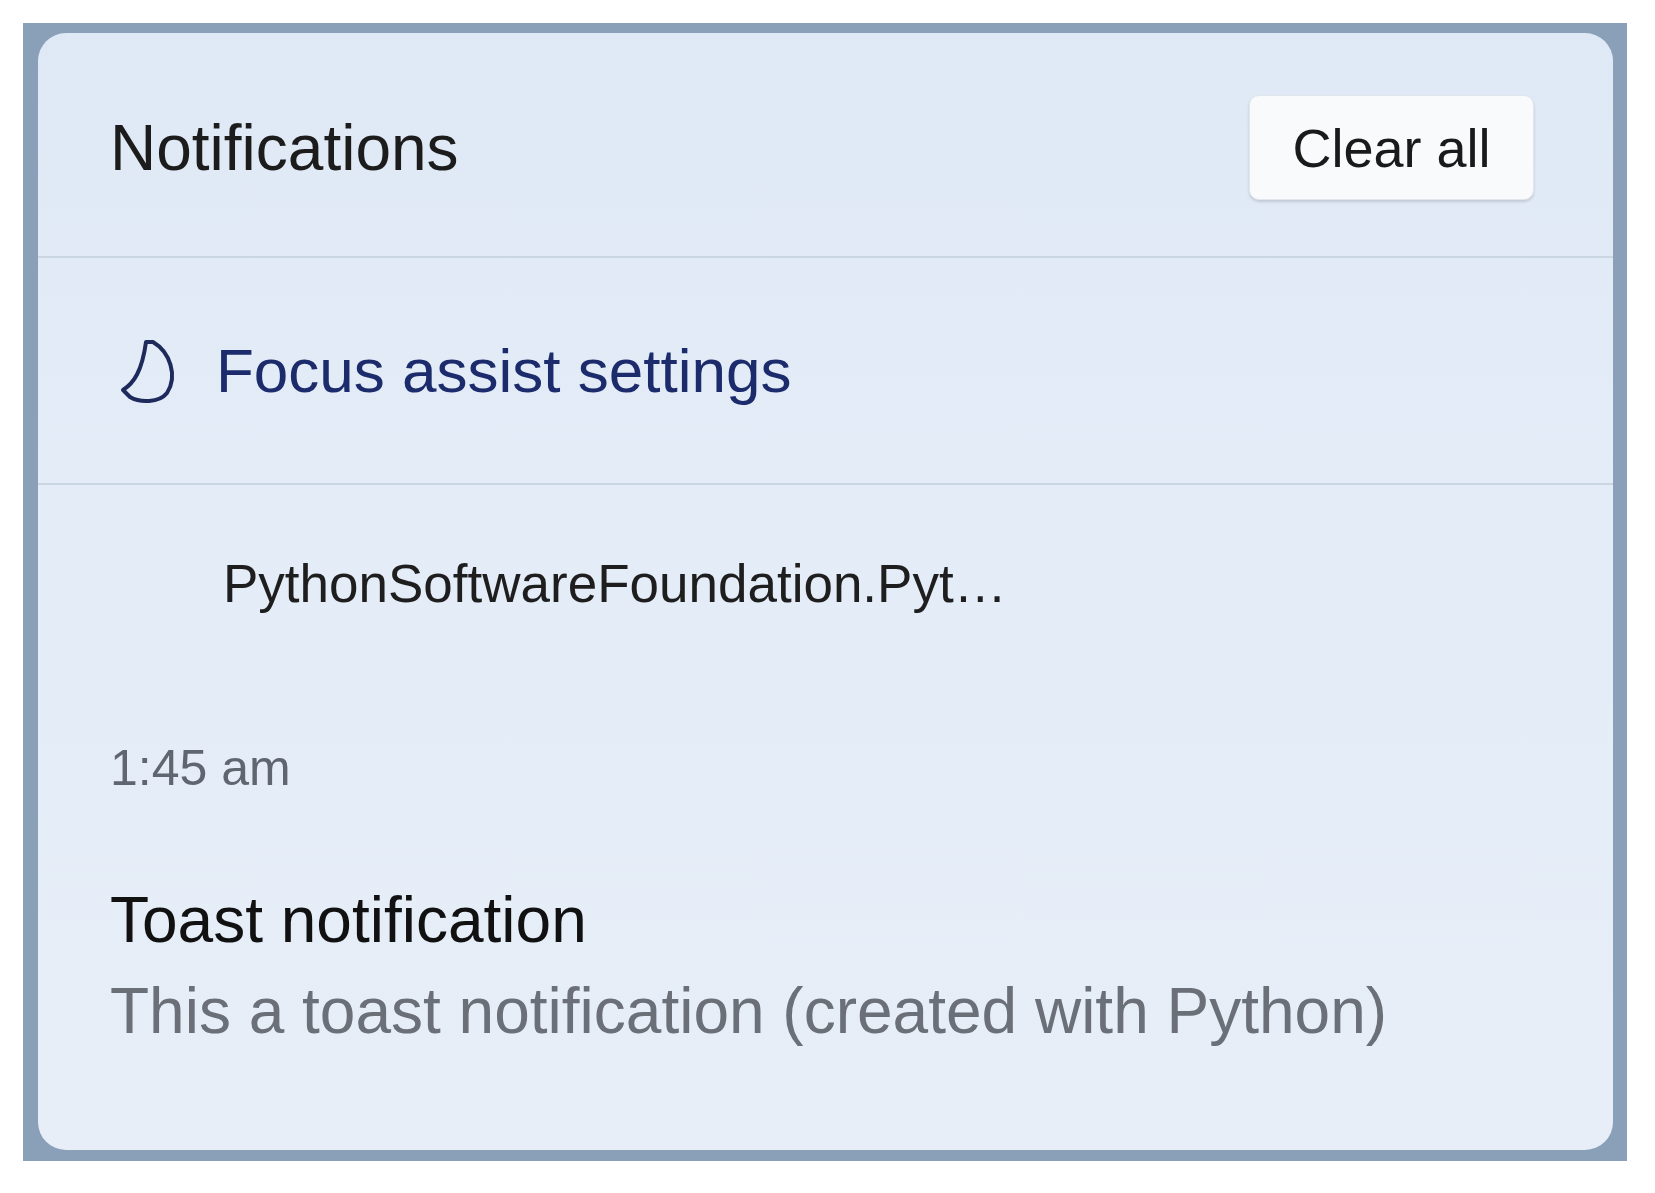 The height and width of the screenshot is (1193, 1655). I want to click on clear-all-button: Clear all, so click(1391, 147).